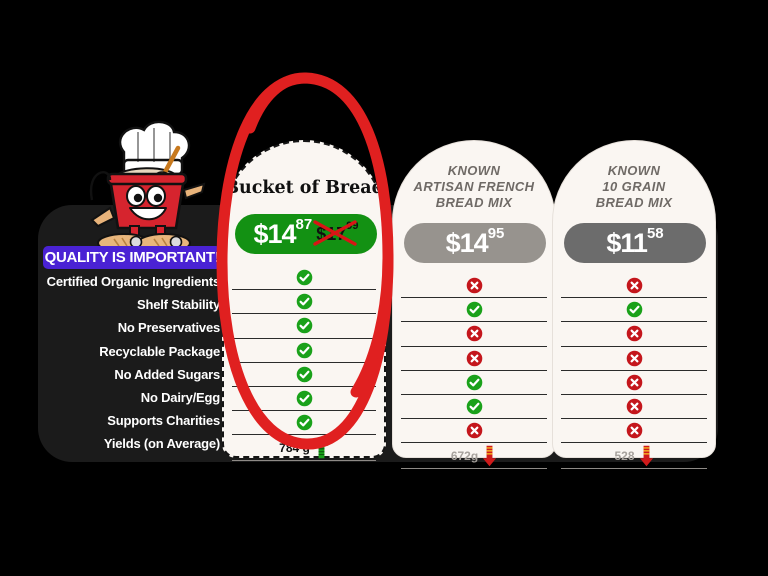  I want to click on product-title: Bucket of Bread, so click(304, 188).